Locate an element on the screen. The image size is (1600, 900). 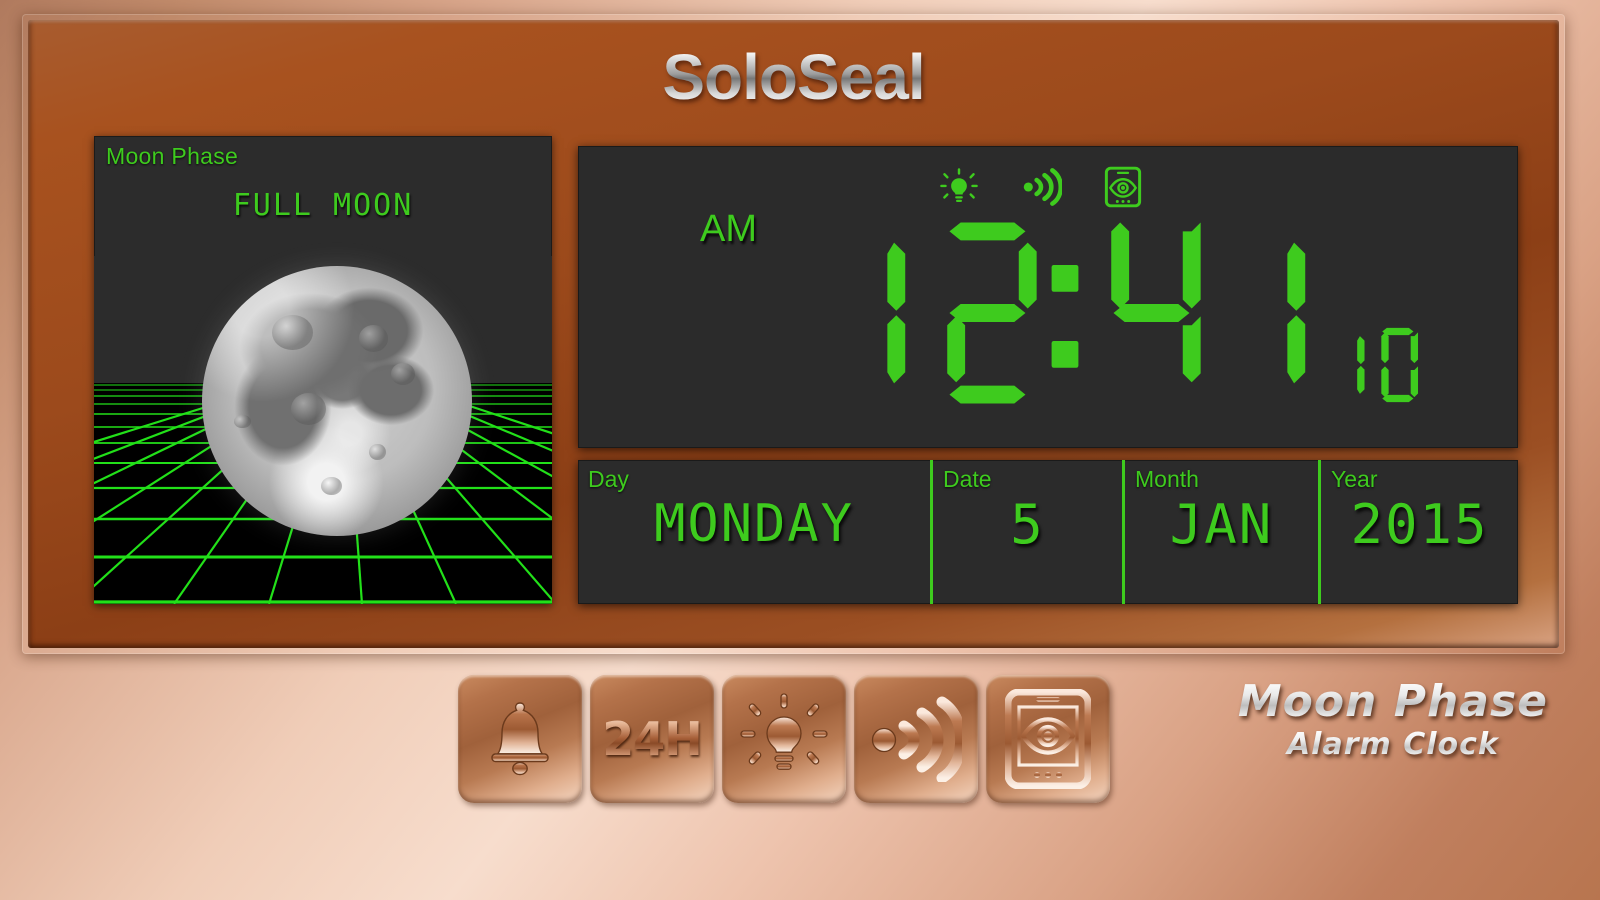
alarm-button is located at coordinates (520, 739).